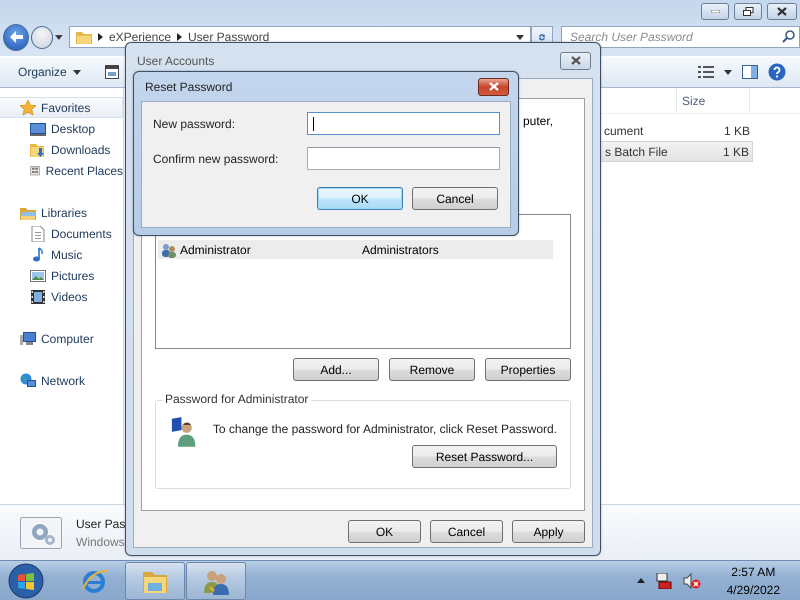  What do you see at coordinates (38, 128) in the screenshot?
I see `monitor-icon` at bounding box center [38, 128].